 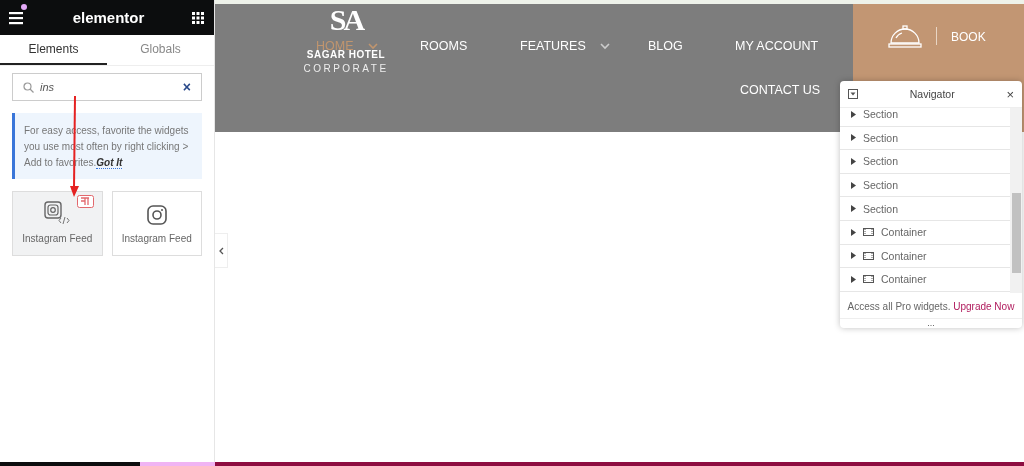 What do you see at coordinates (853, 94) in the screenshot?
I see `collapse-icon` at bounding box center [853, 94].